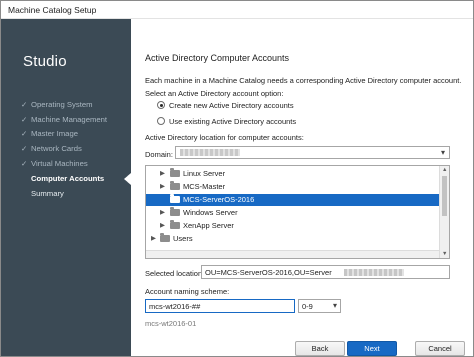 The height and width of the screenshot is (357, 474). I want to click on naming-preview: mcs-wt2016-01, so click(171, 323).